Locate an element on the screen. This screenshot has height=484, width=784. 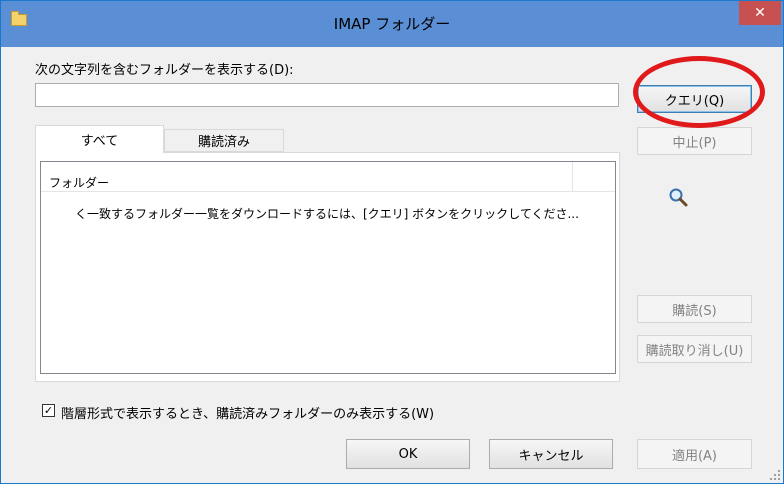
hierarchy-checkbox-label: 階層形式で表示するとき、購読済みフォルダーのみ表示する(W) is located at coordinates (247, 412).